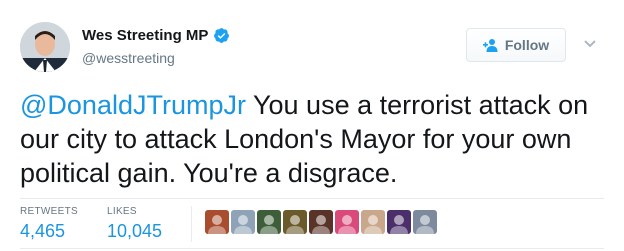 The width and height of the screenshot is (624, 251). Describe the element at coordinates (134, 231) in the screenshot. I see `likes-count: 10,045` at that location.